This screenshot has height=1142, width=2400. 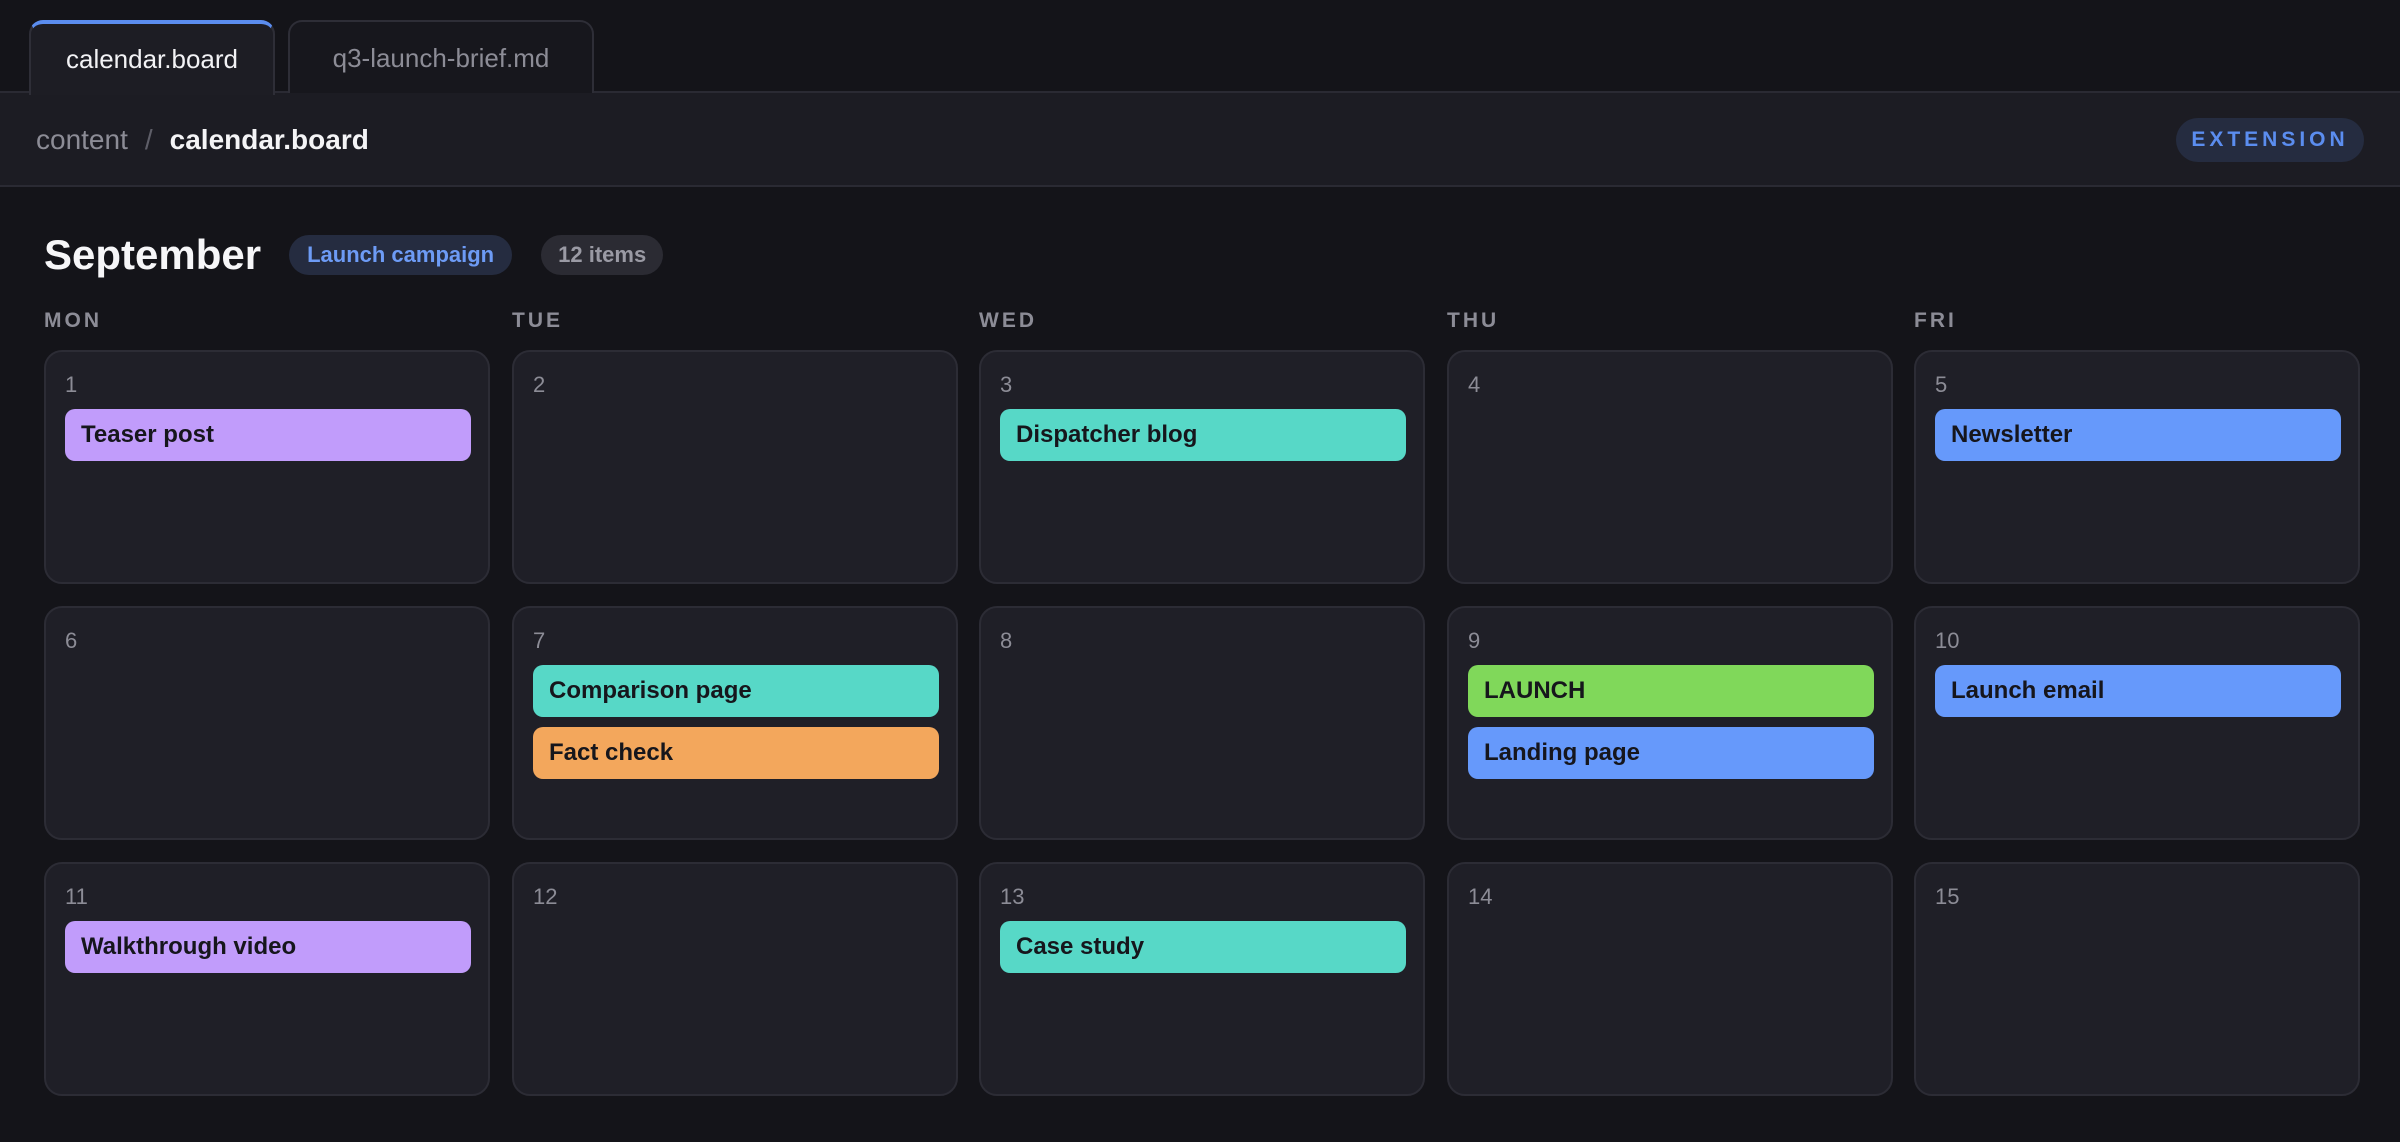 I want to click on day-cell-12: 12, so click(x=735, y=979).